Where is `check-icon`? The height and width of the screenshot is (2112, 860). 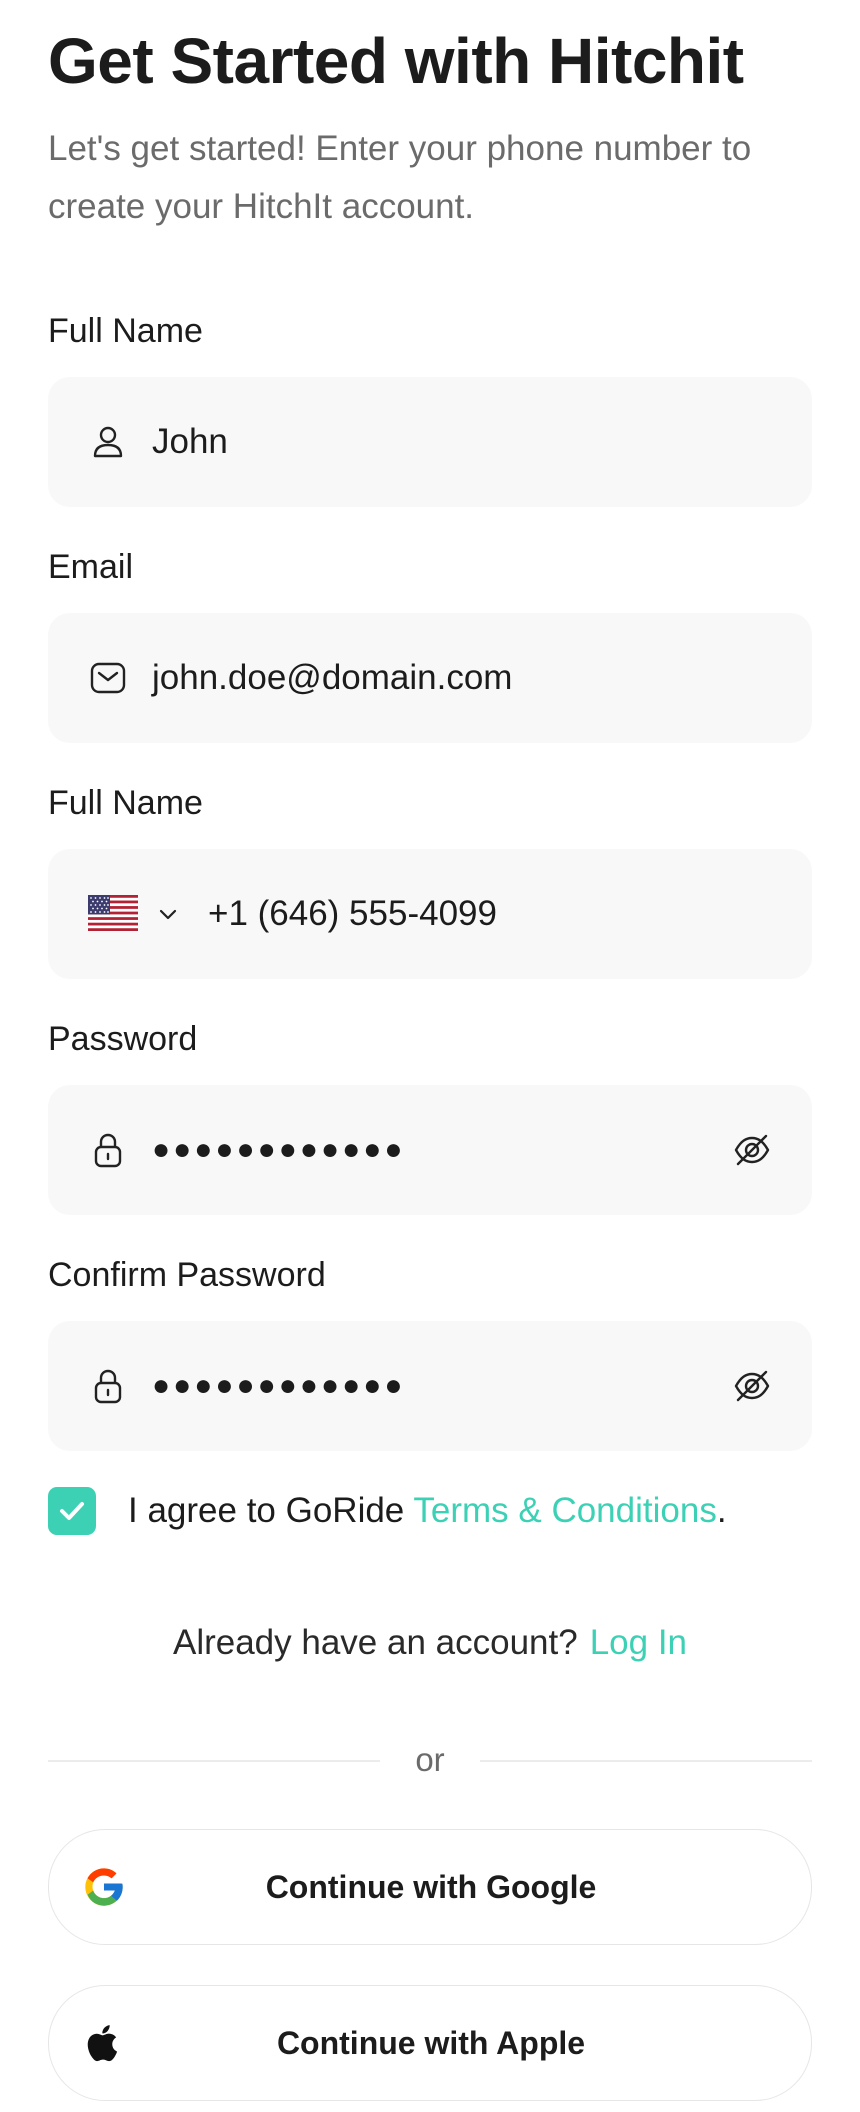 check-icon is located at coordinates (72, 1511).